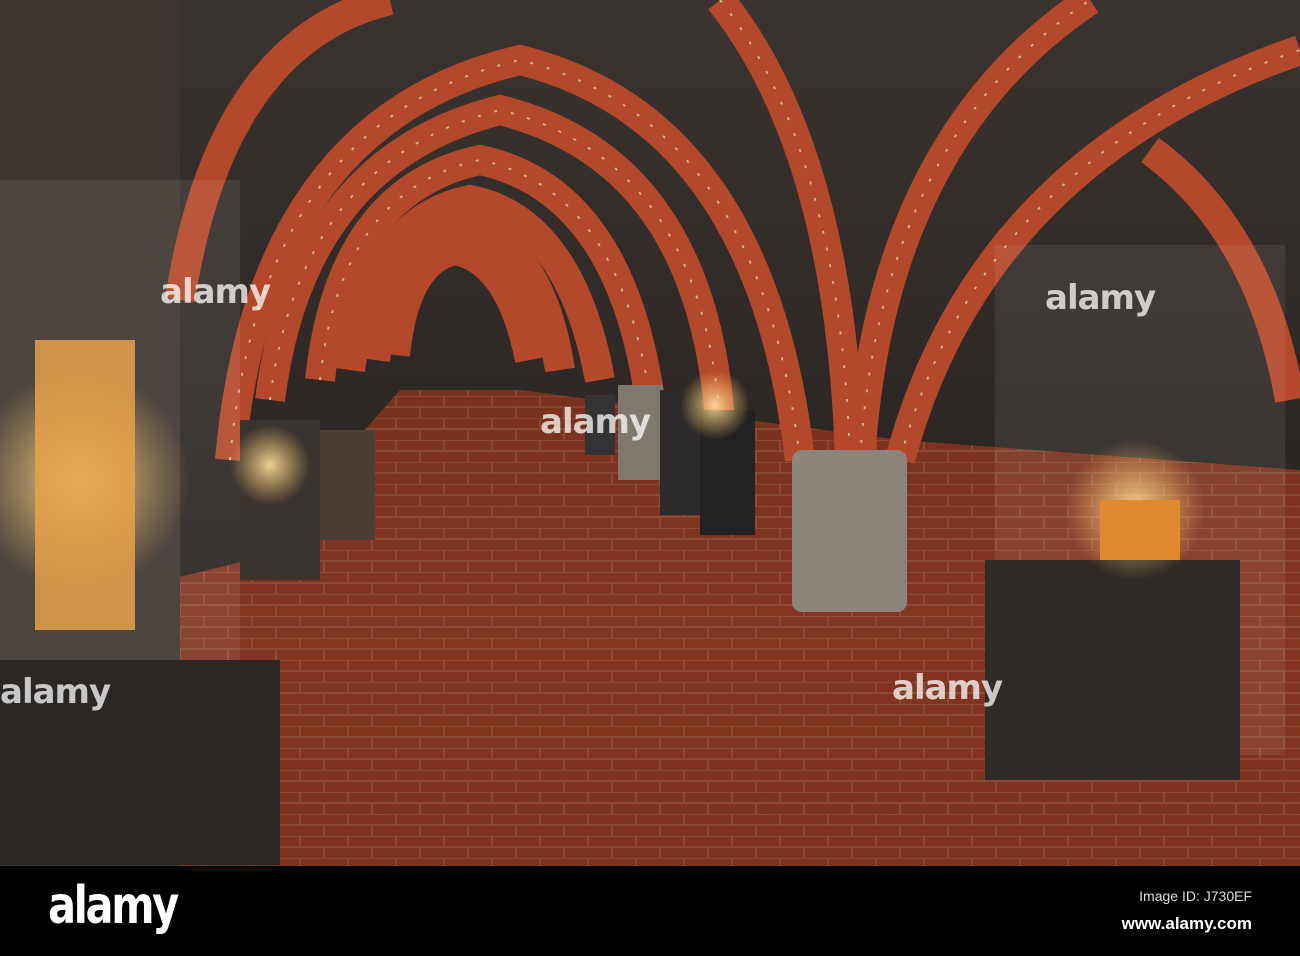  I want to click on granite-pillar, so click(849, 531).